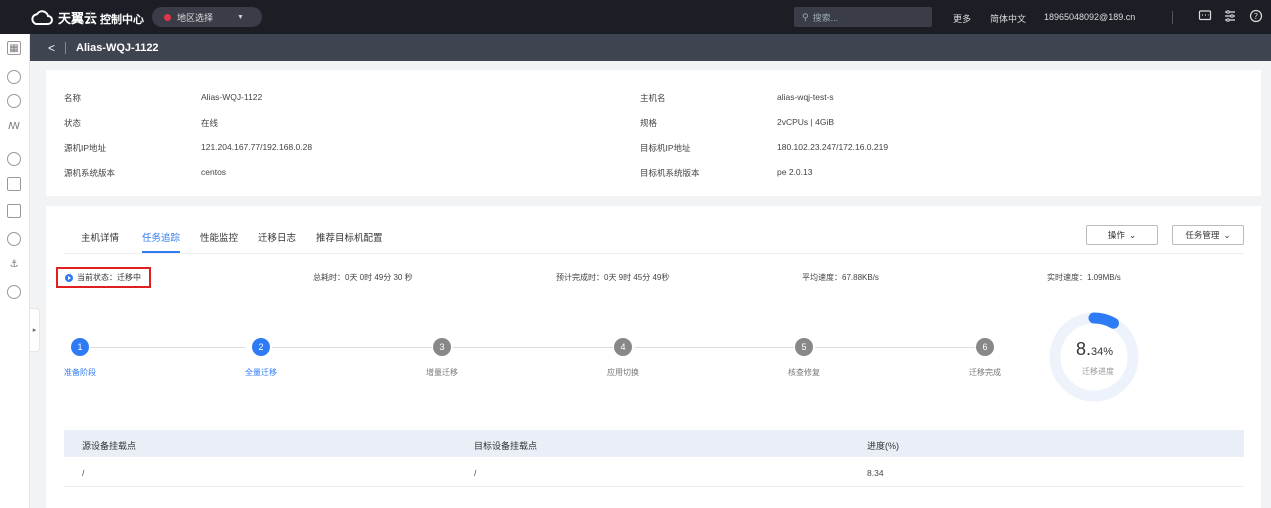 The image size is (1271, 508). What do you see at coordinates (161, 252) in the screenshot?
I see `active-tab-indicator` at bounding box center [161, 252].